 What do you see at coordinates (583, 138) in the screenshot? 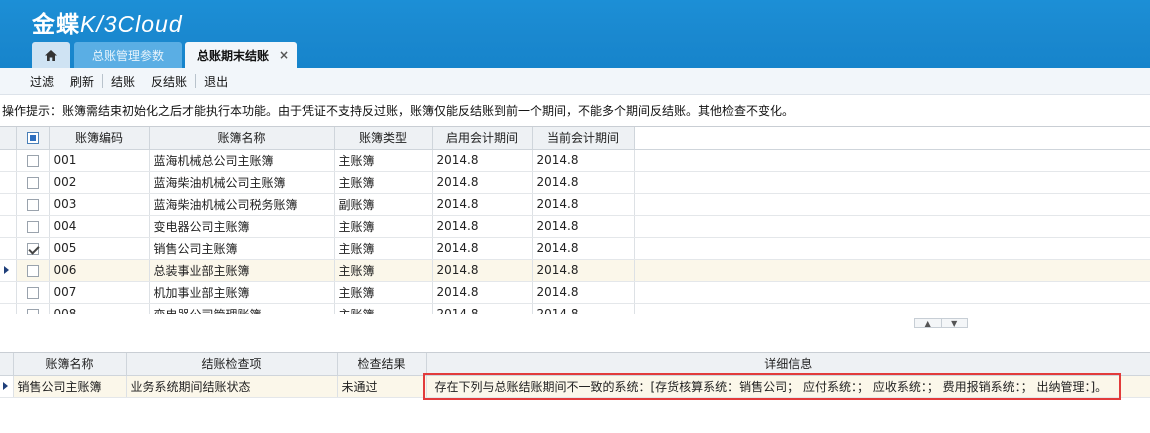
I see `column-header-current-period: 当前会计期间` at bounding box center [583, 138].